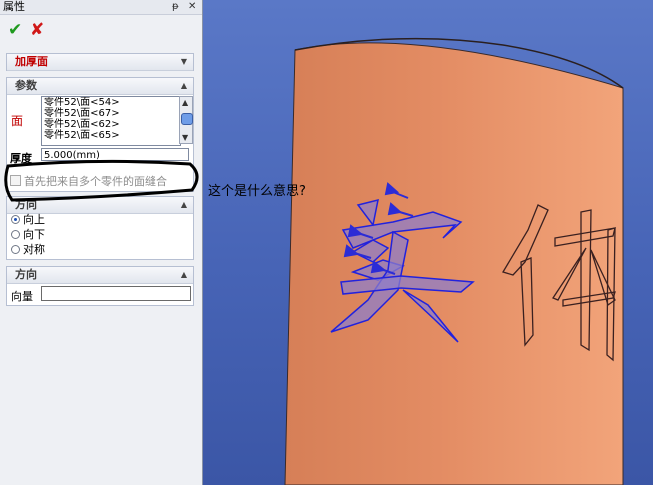 The height and width of the screenshot is (485, 653). I want to click on thicken-face-title: 加厚面, so click(31, 61).